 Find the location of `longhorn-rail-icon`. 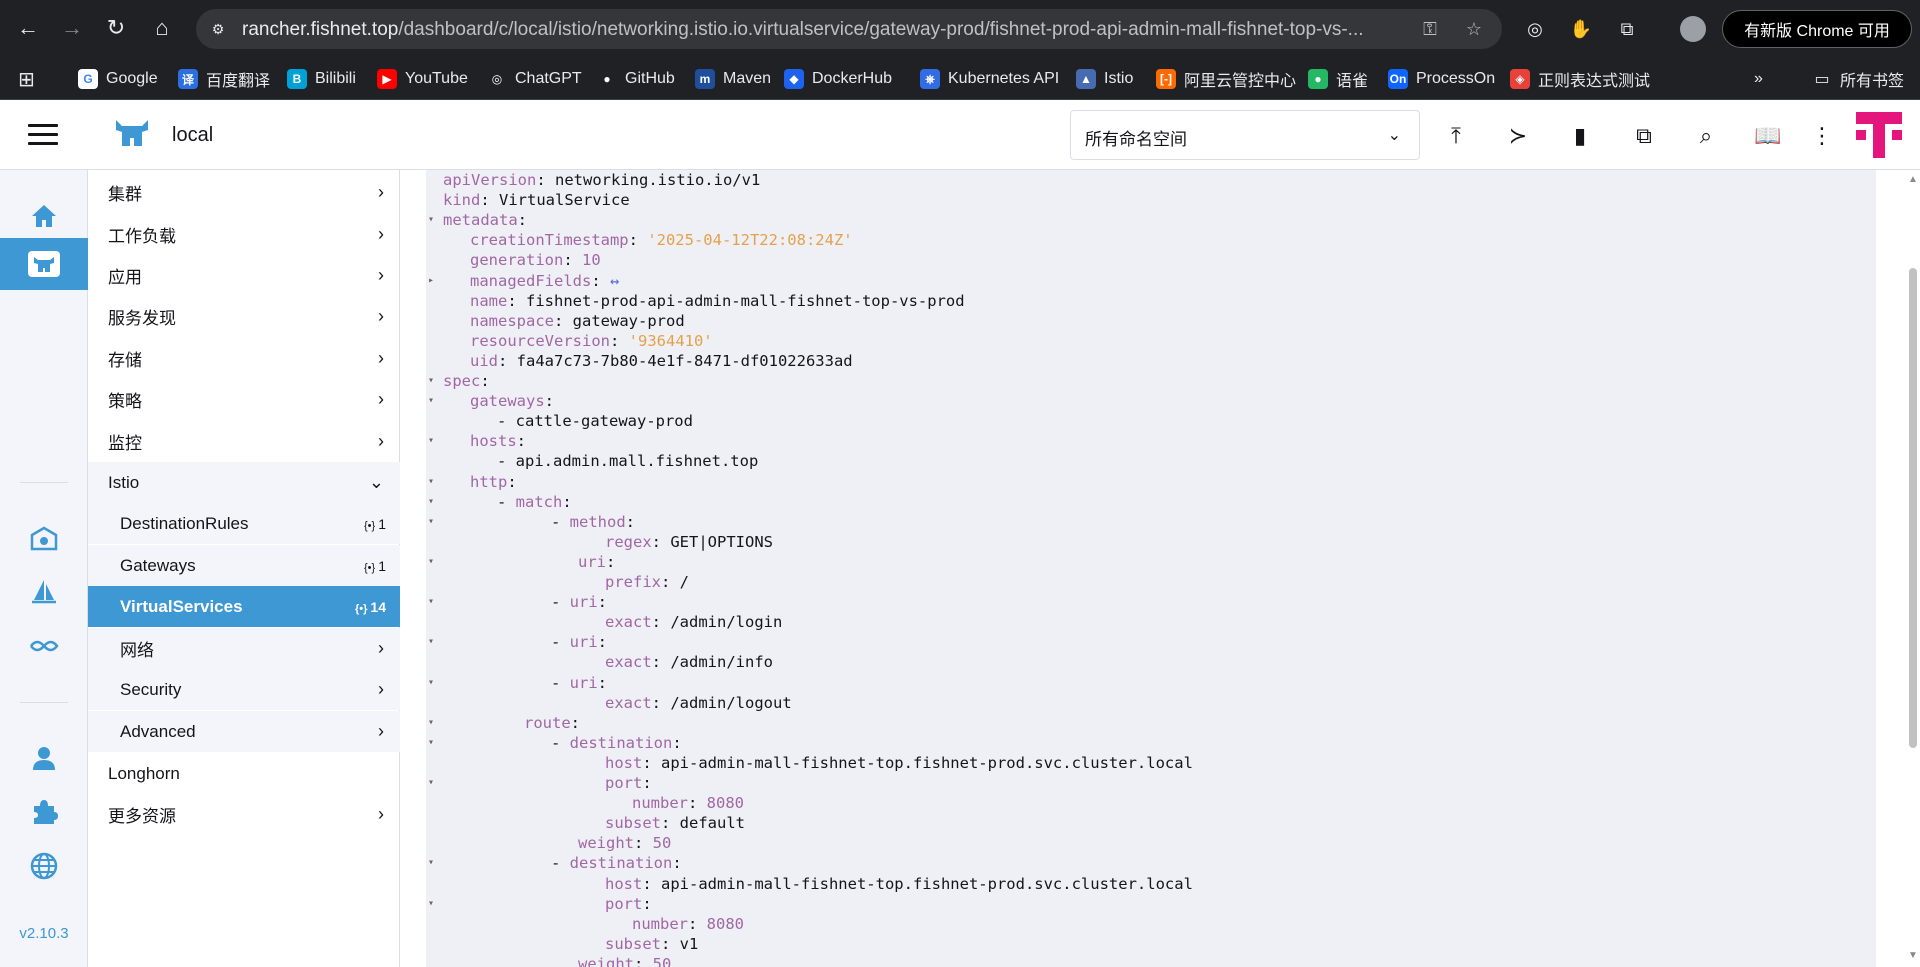

longhorn-rail-icon is located at coordinates (44, 646).